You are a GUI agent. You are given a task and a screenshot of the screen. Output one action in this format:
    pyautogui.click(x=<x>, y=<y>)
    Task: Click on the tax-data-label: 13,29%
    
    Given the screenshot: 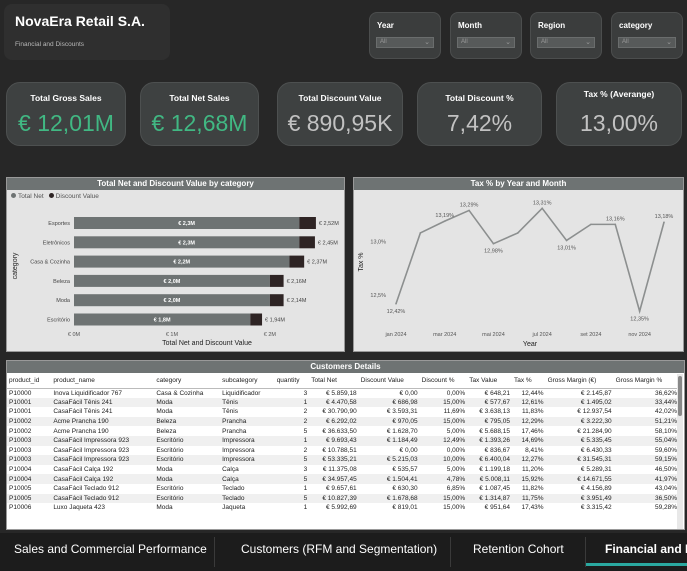 What is the action you would take?
    pyautogui.click(x=469, y=205)
    